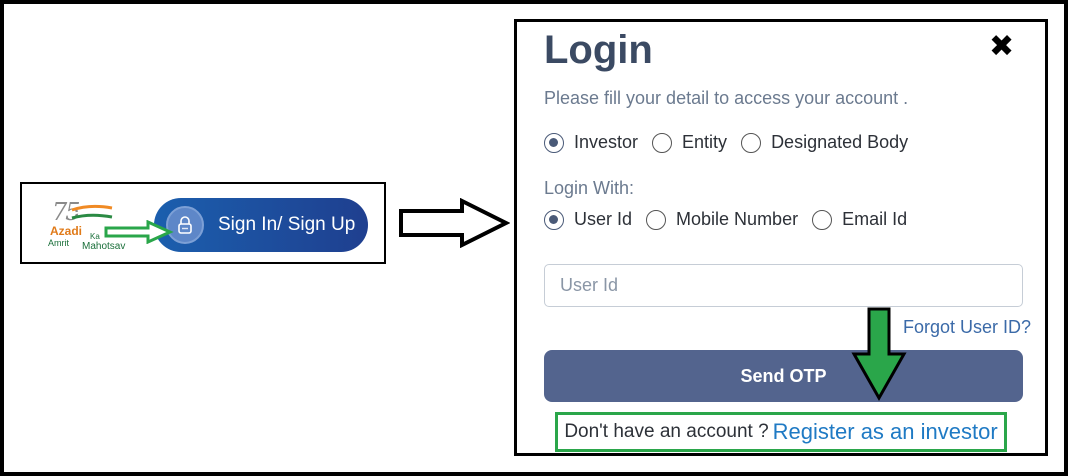  Describe the element at coordinates (606, 142) in the screenshot. I see `radio-label-investor: Investor` at that location.